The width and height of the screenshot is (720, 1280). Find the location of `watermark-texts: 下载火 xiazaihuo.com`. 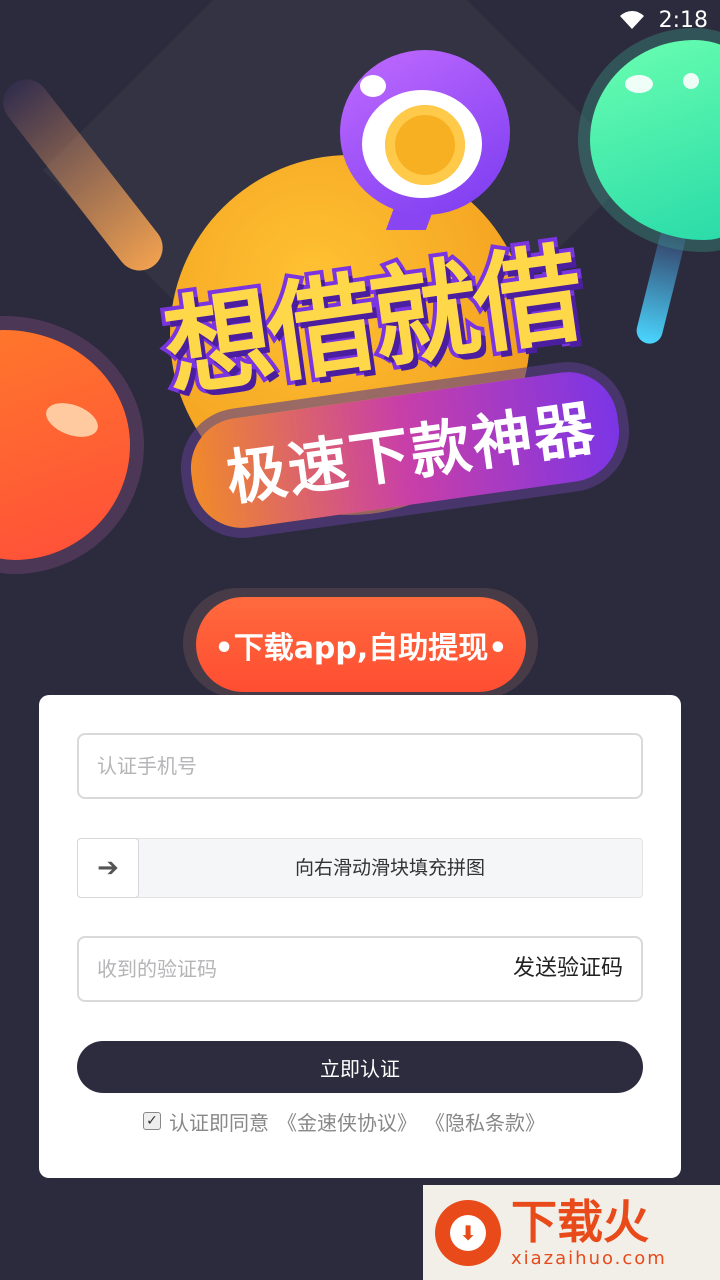

watermark-texts: 下载火 xiazaihuo.com is located at coordinates (589, 1232).